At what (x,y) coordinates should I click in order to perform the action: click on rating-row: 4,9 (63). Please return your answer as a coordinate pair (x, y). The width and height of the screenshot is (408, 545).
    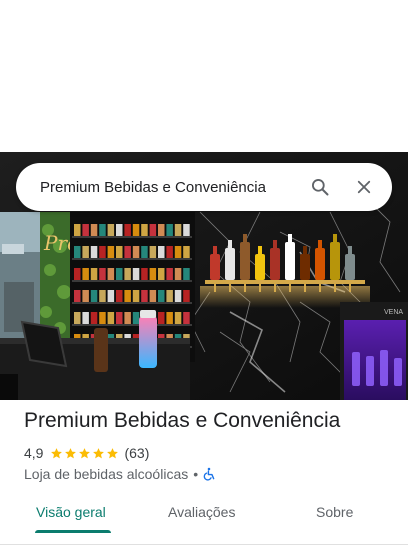
    Looking at the image, I should click on (86, 453).